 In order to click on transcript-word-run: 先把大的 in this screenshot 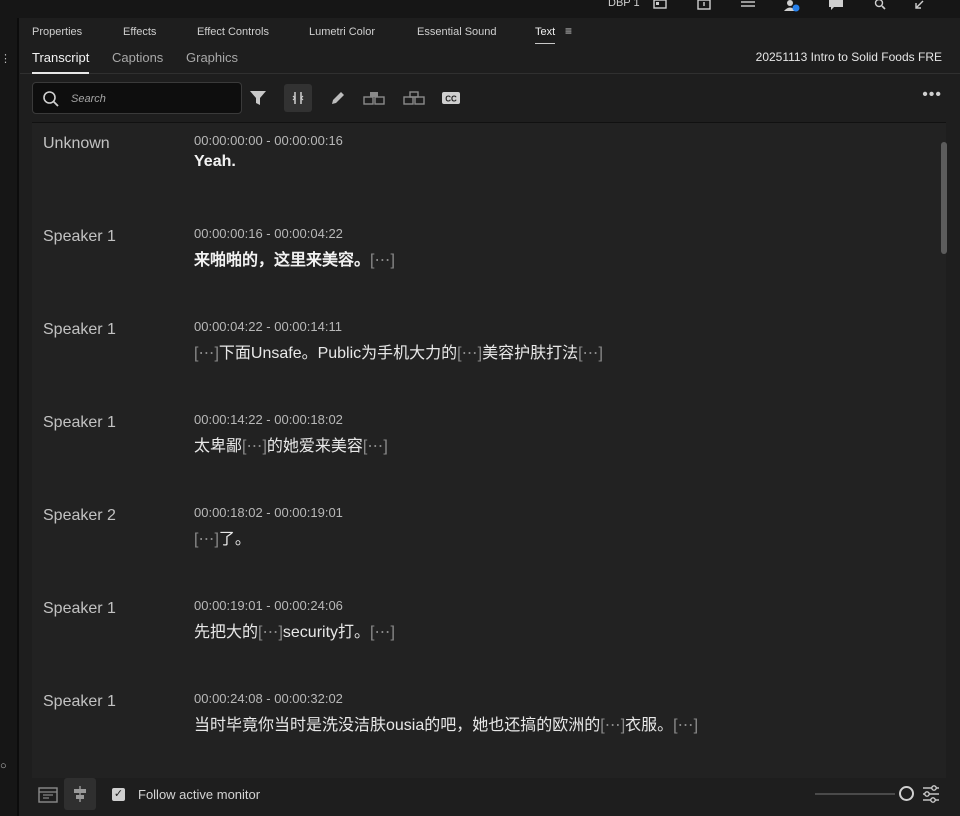, I will do `click(226, 632)`.